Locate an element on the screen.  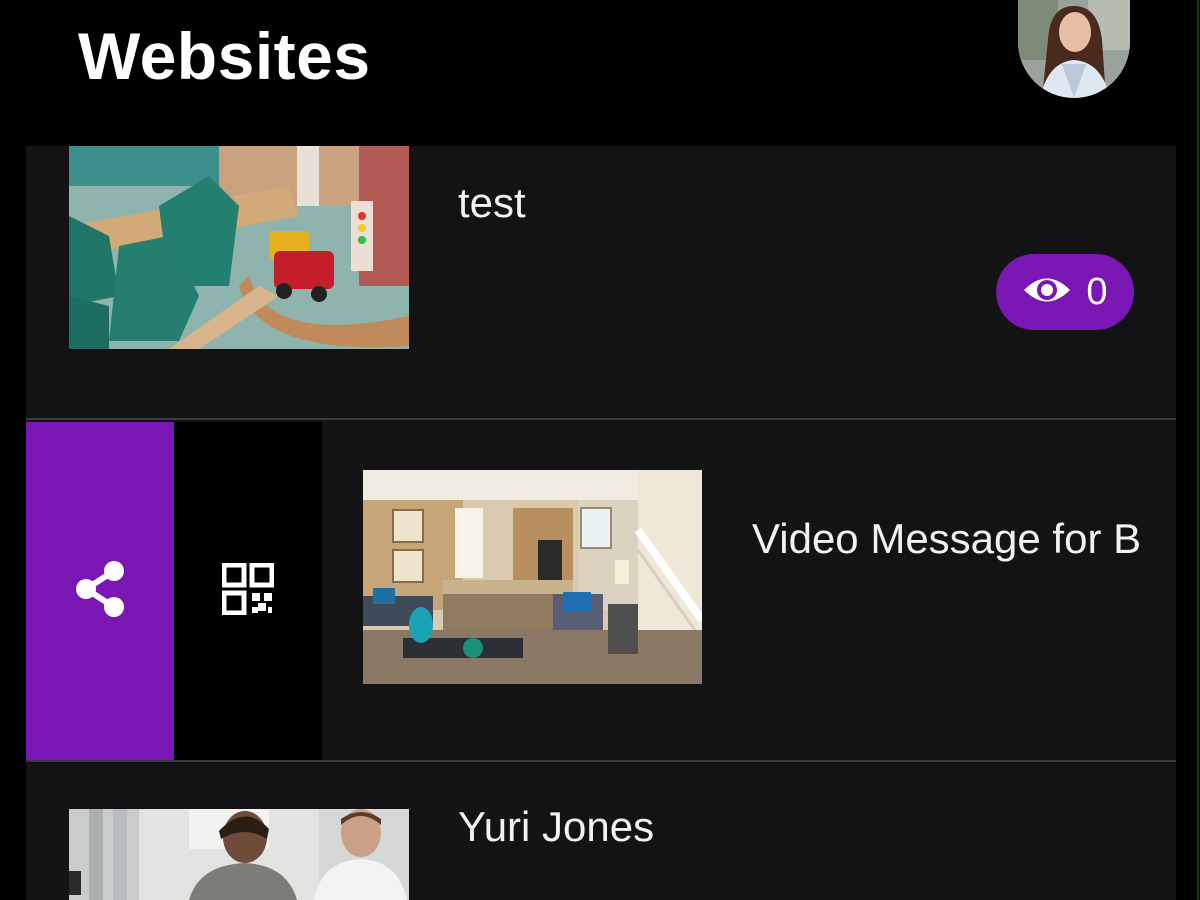
website-title: Video Message for B is located at coordinates (947, 538).